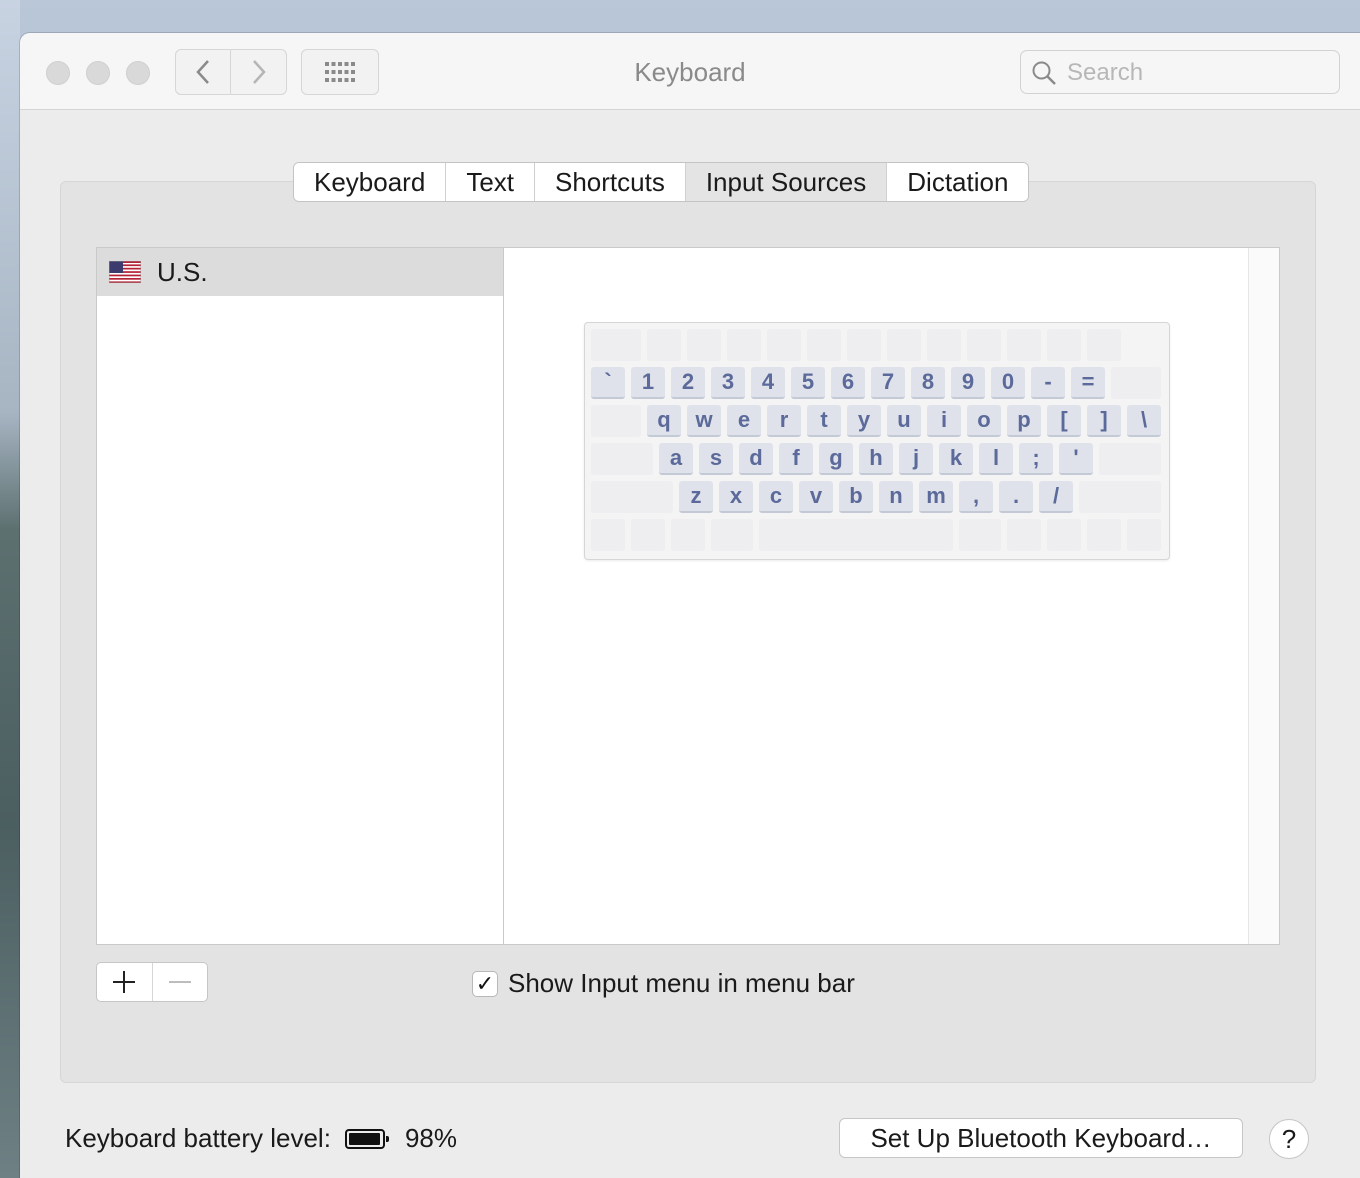  What do you see at coordinates (928, 383) in the screenshot?
I see `key-cap: 8` at bounding box center [928, 383].